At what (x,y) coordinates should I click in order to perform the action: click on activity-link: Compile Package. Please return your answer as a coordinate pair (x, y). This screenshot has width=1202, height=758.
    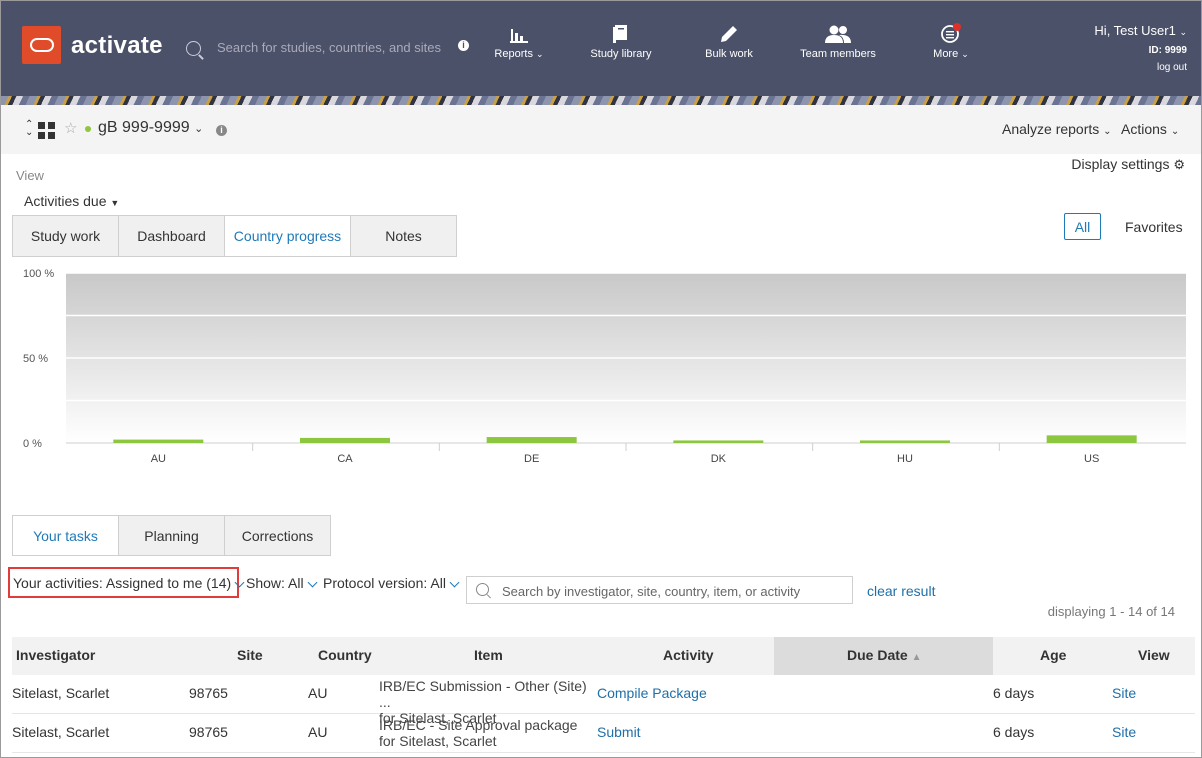
    Looking at the image, I should click on (652, 693).